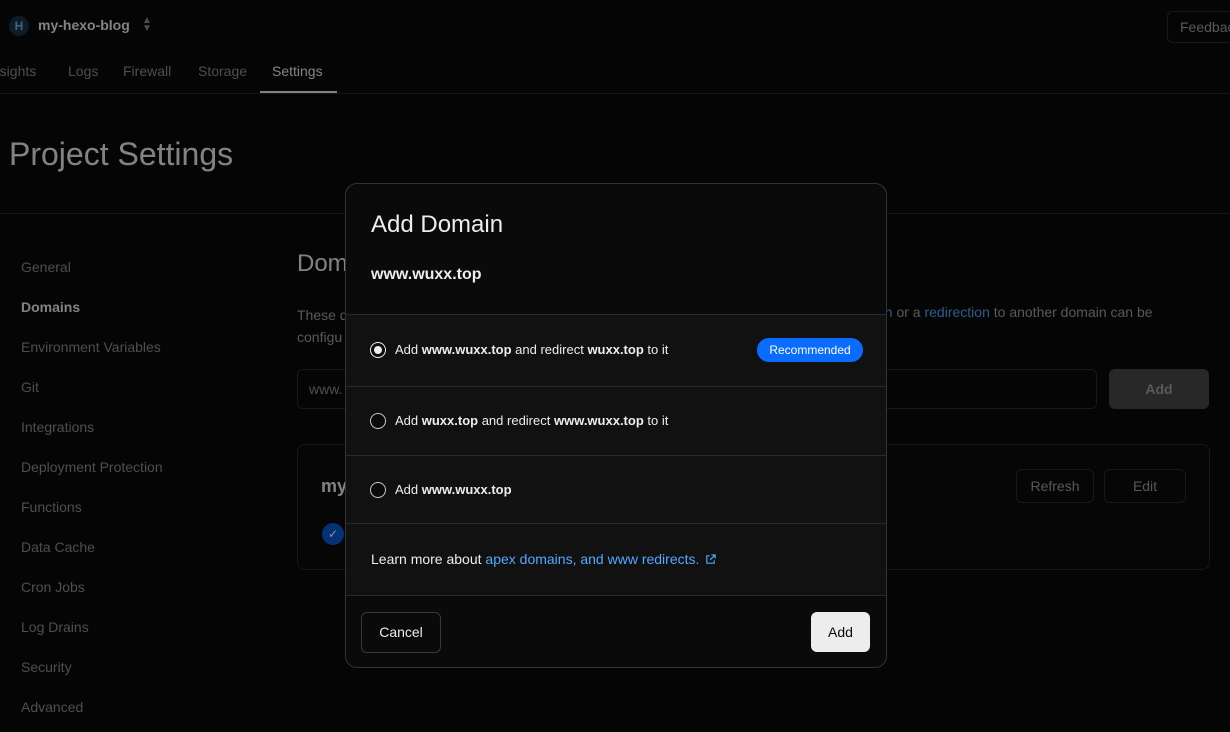  I want to click on option-2-post: to it, so click(656, 420).